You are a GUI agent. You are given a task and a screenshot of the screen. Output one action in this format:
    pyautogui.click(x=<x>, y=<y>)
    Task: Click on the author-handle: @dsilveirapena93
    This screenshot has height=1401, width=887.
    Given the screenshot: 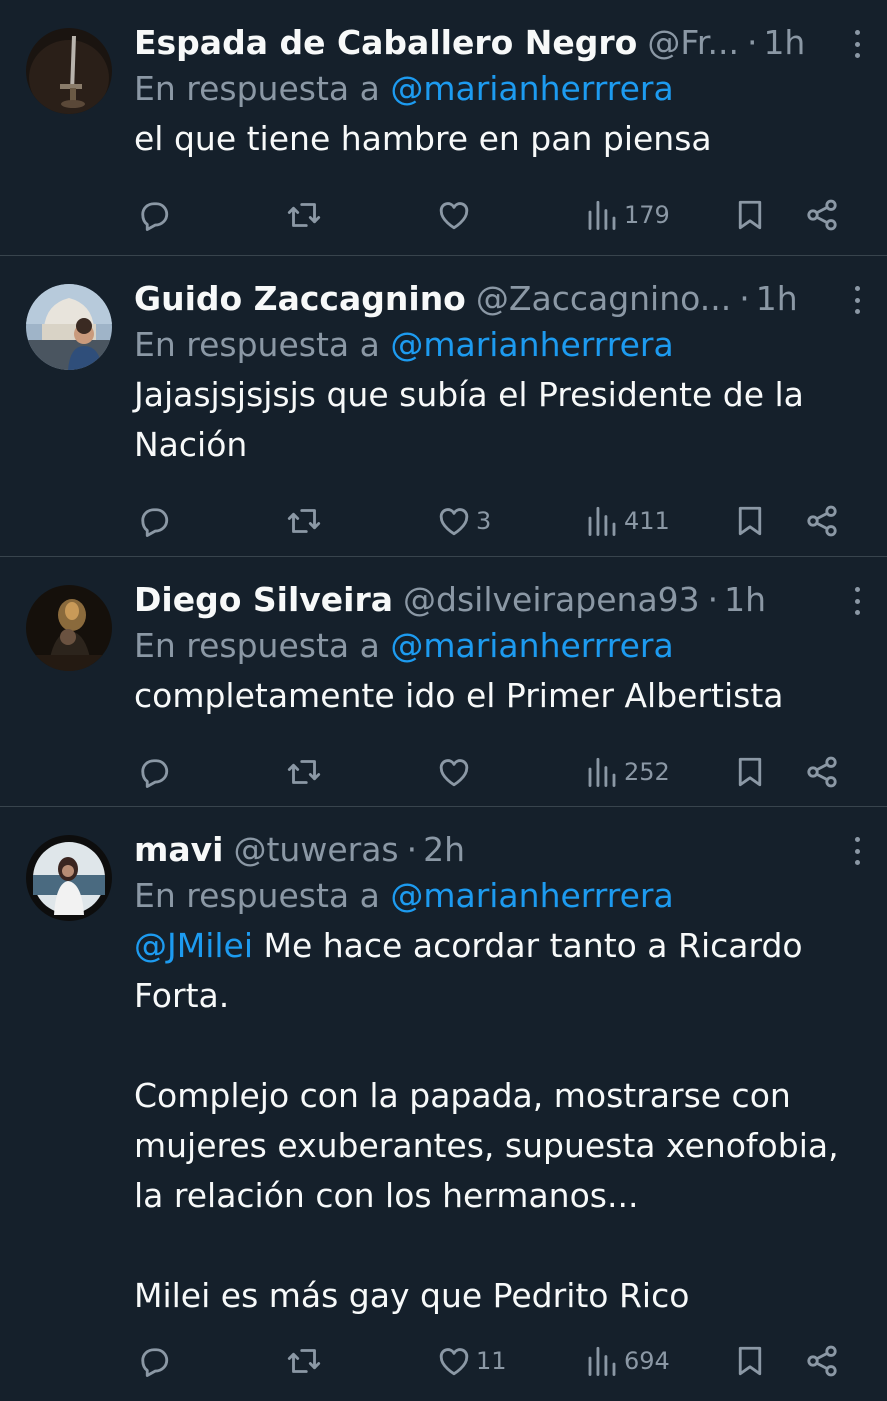 What is the action you would take?
    pyautogui.click(x=551, y=600)
    